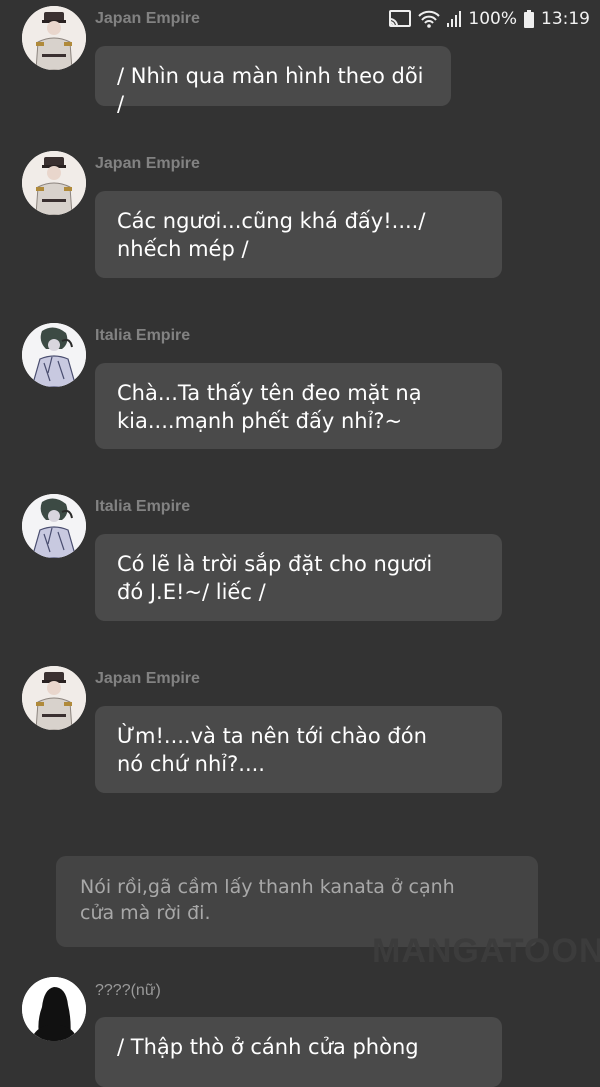 The width and height of the screenshot is (600, 1087). Describe the element at coordinates (54, 1009) in the screenshot. I see `silhouette-avatar` at that location.